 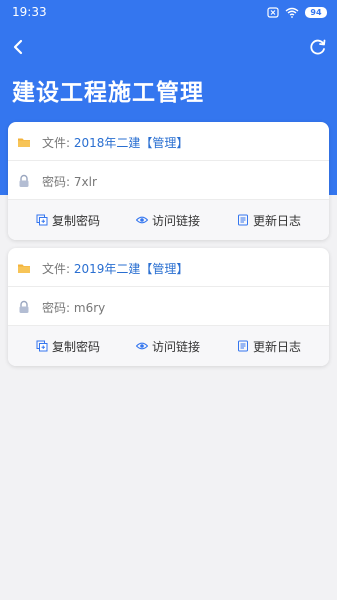 I want to click on refresh-button, so click(x=318, y=47).